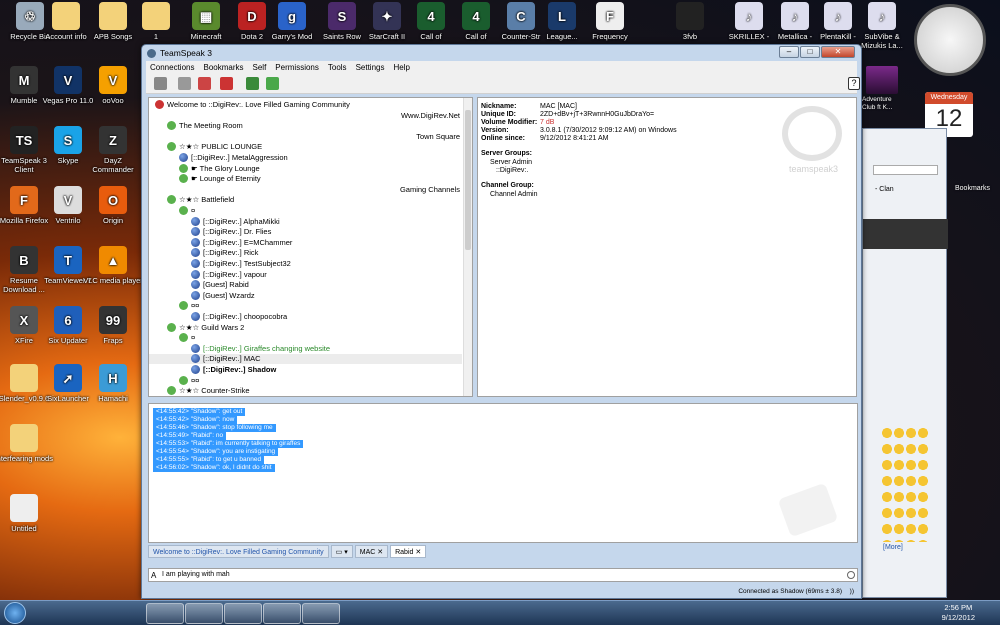 The height and width of the screenshot is (625, 1000). What do you see at coordinates (305, 179) in the screenshot?
I see `channel-row: ☛ Lounge of Eternity` at bounding box center [305, 179].